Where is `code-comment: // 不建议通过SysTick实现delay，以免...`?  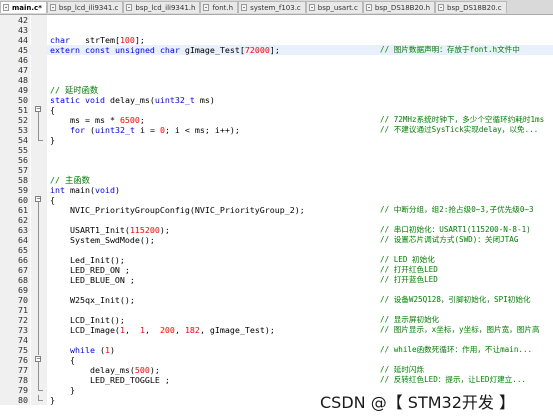 code-comment: // 不建议通过SysTick实现delay，以免... is located at coordinates (459, 129).